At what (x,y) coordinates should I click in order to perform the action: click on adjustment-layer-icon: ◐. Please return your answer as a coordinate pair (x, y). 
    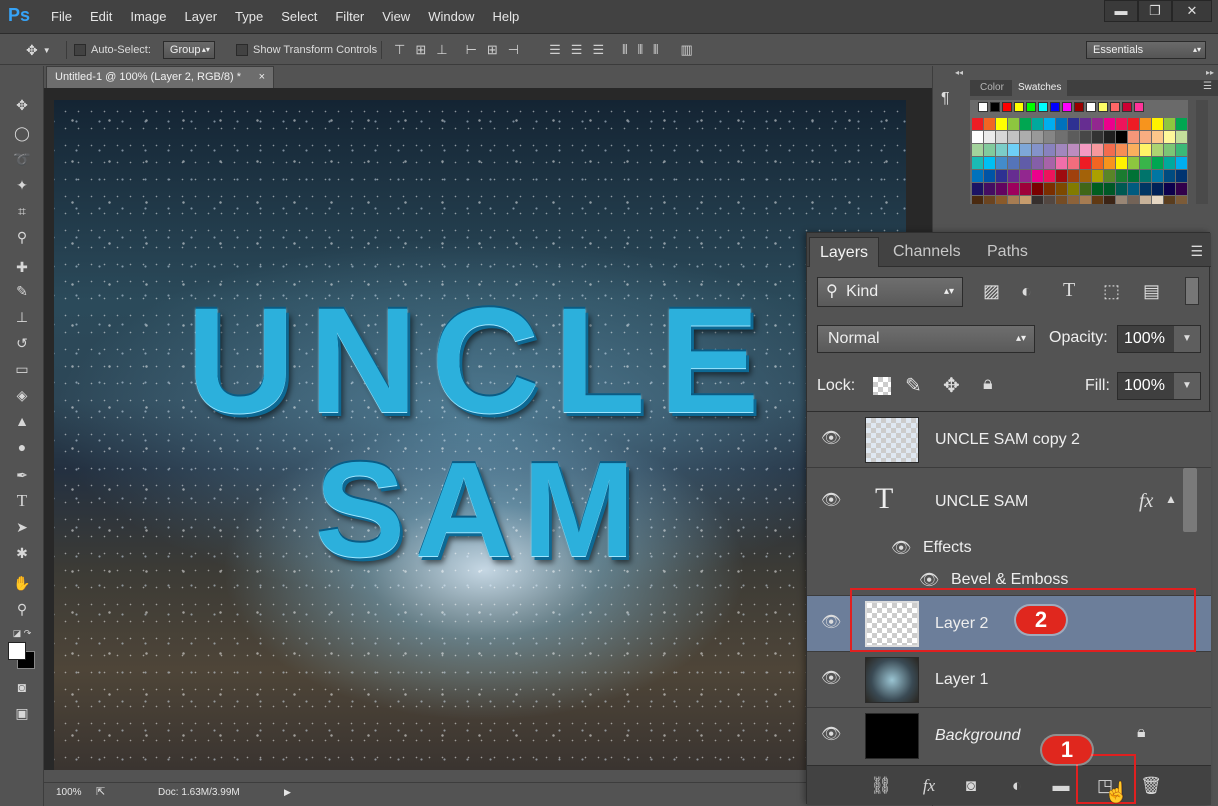
    Looking at the image, I should click on (1017, 786).